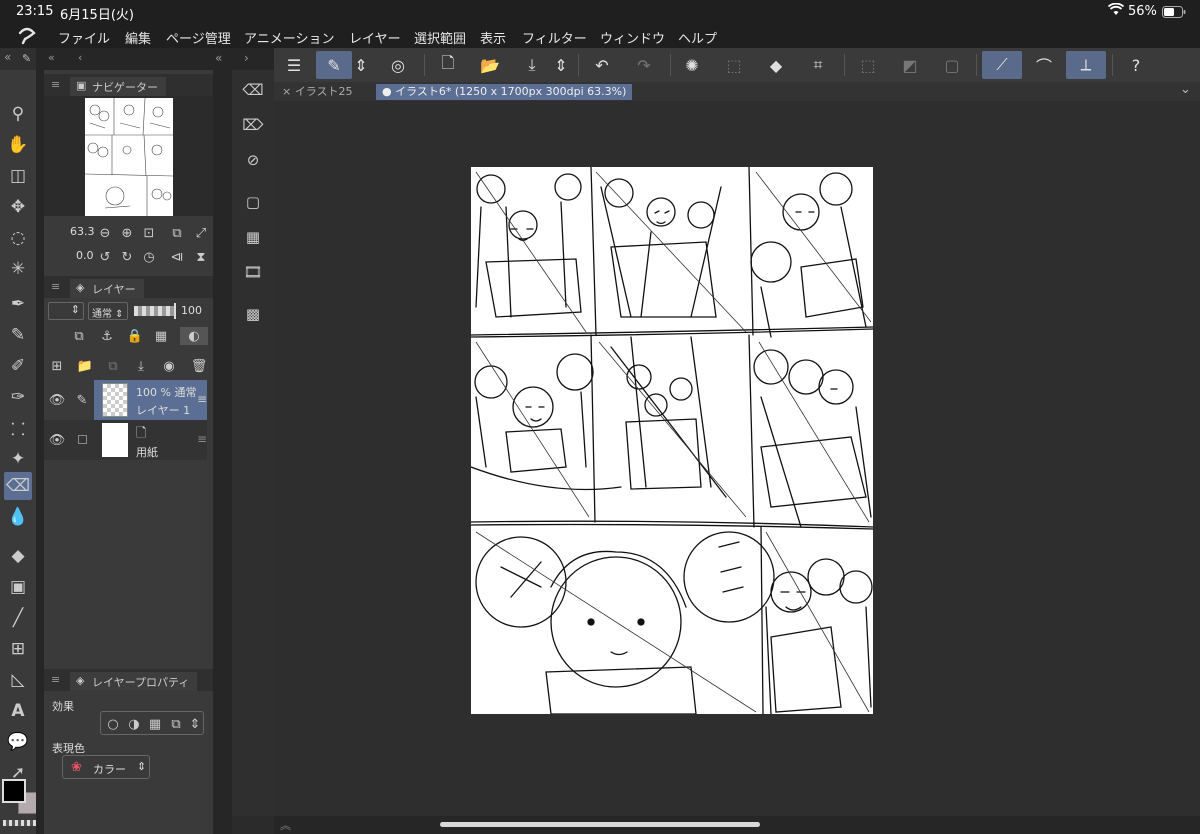 The width and height of the screenshot is (1200, 834). I want to click on fit-view-icon: ⊡, so click(149, 233).